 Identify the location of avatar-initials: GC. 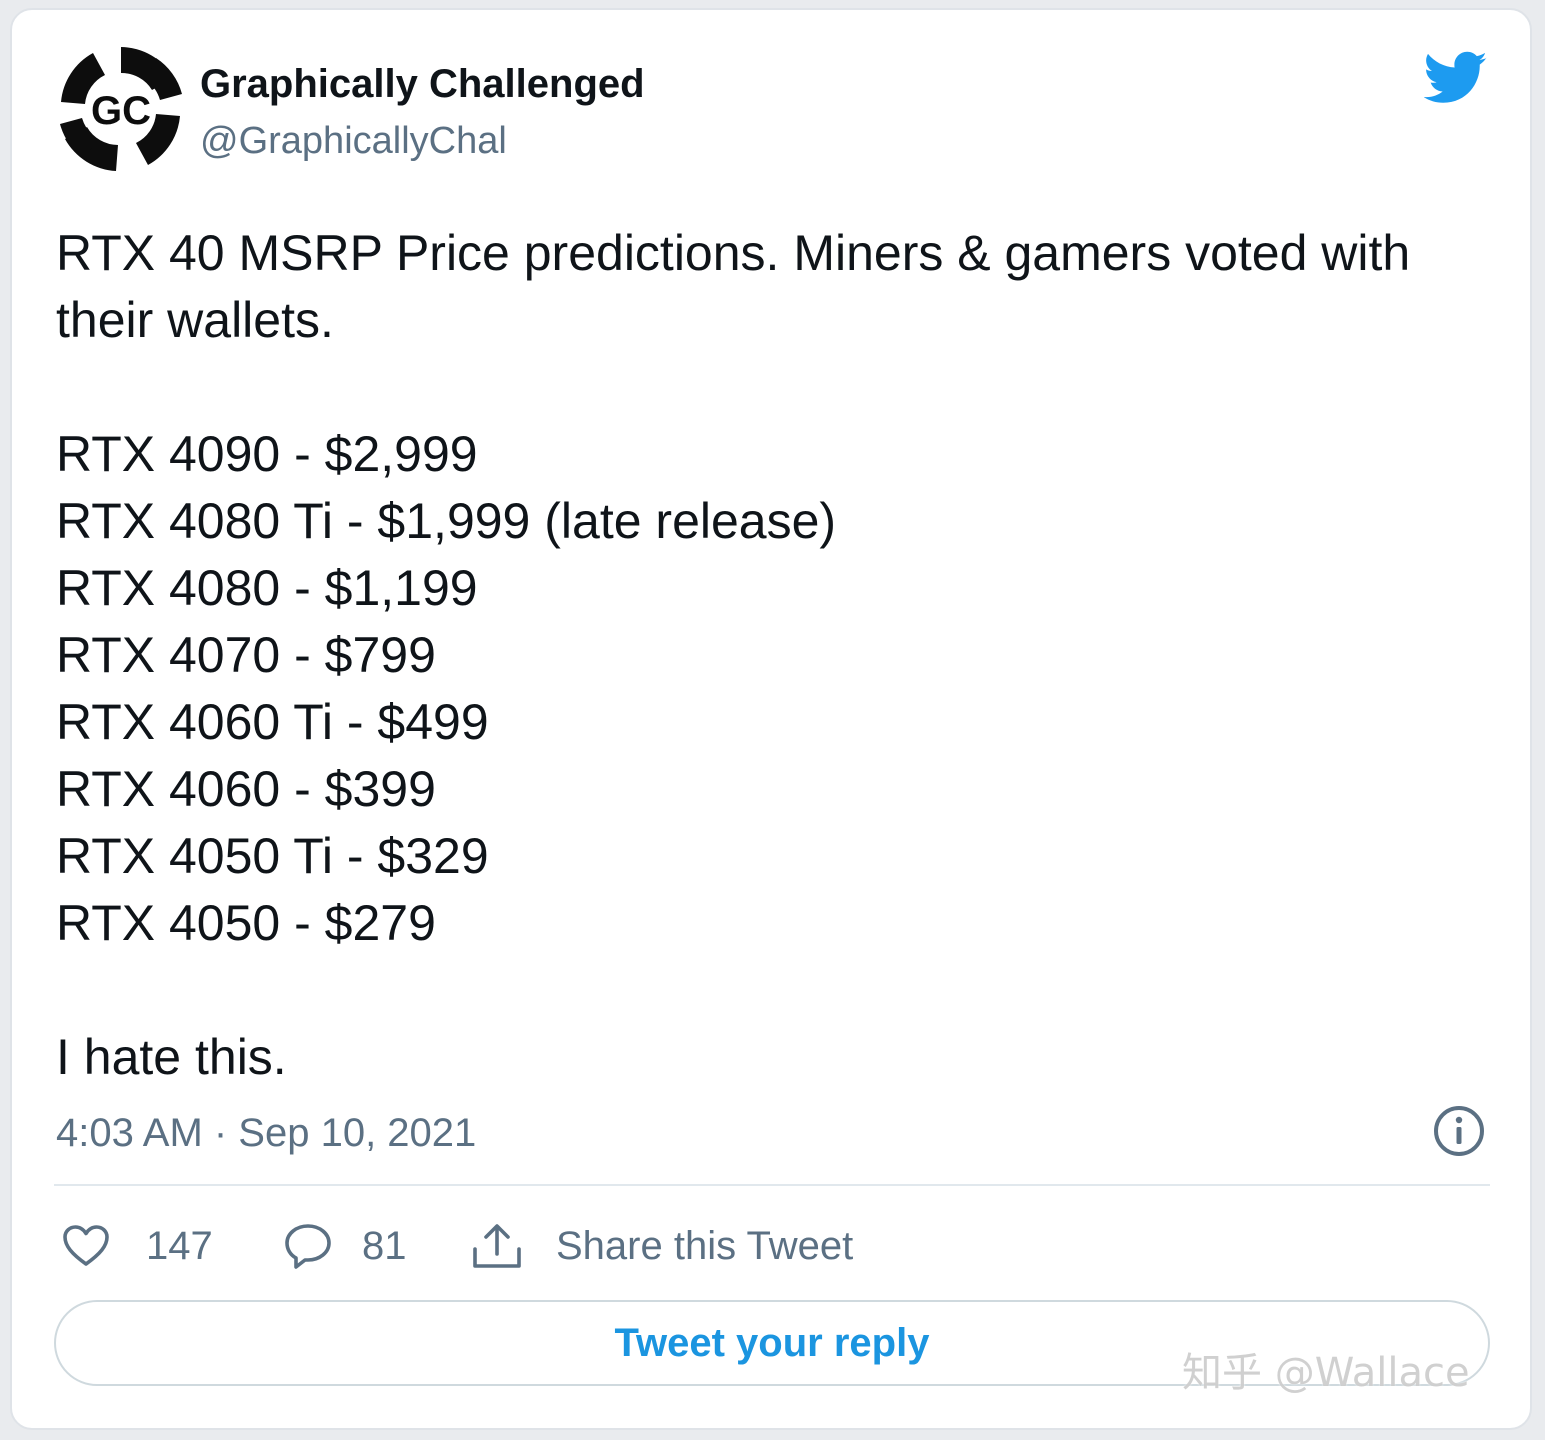
(121, 111).